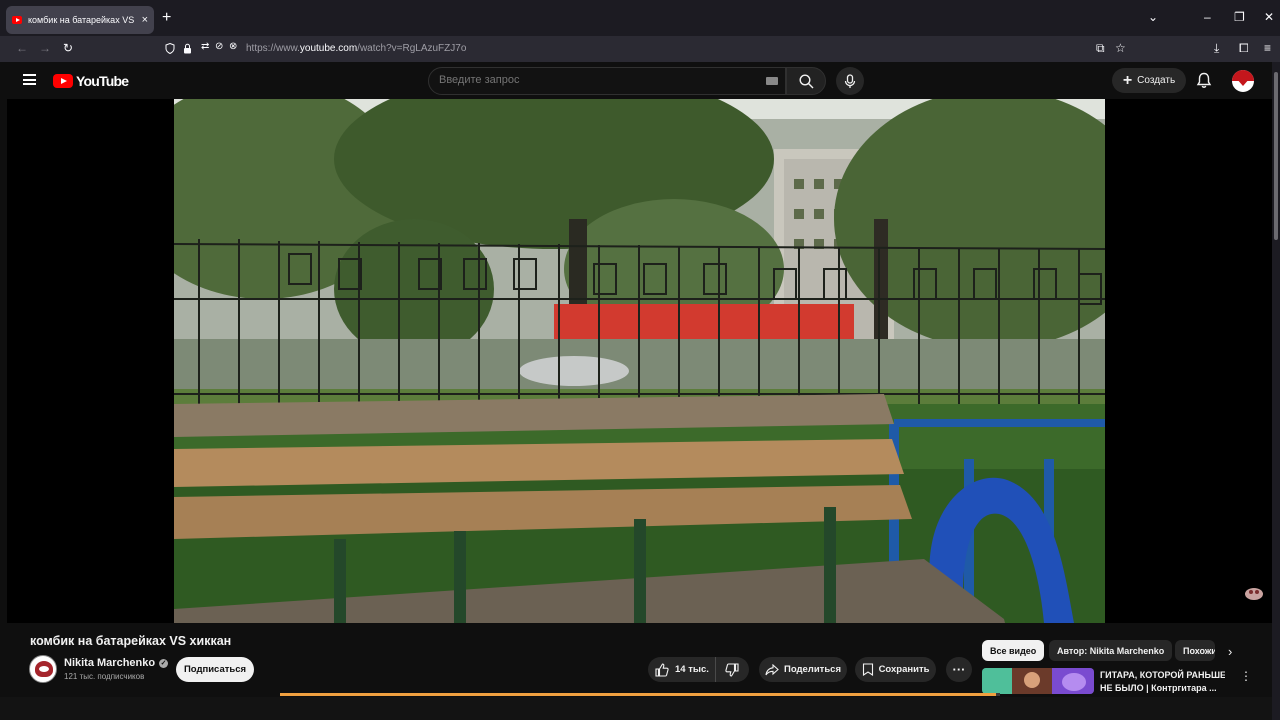 The width and height of the screenshot is (1280, 720). I want to click on like-dislike-group: 14 тыс., so click(698, 669).